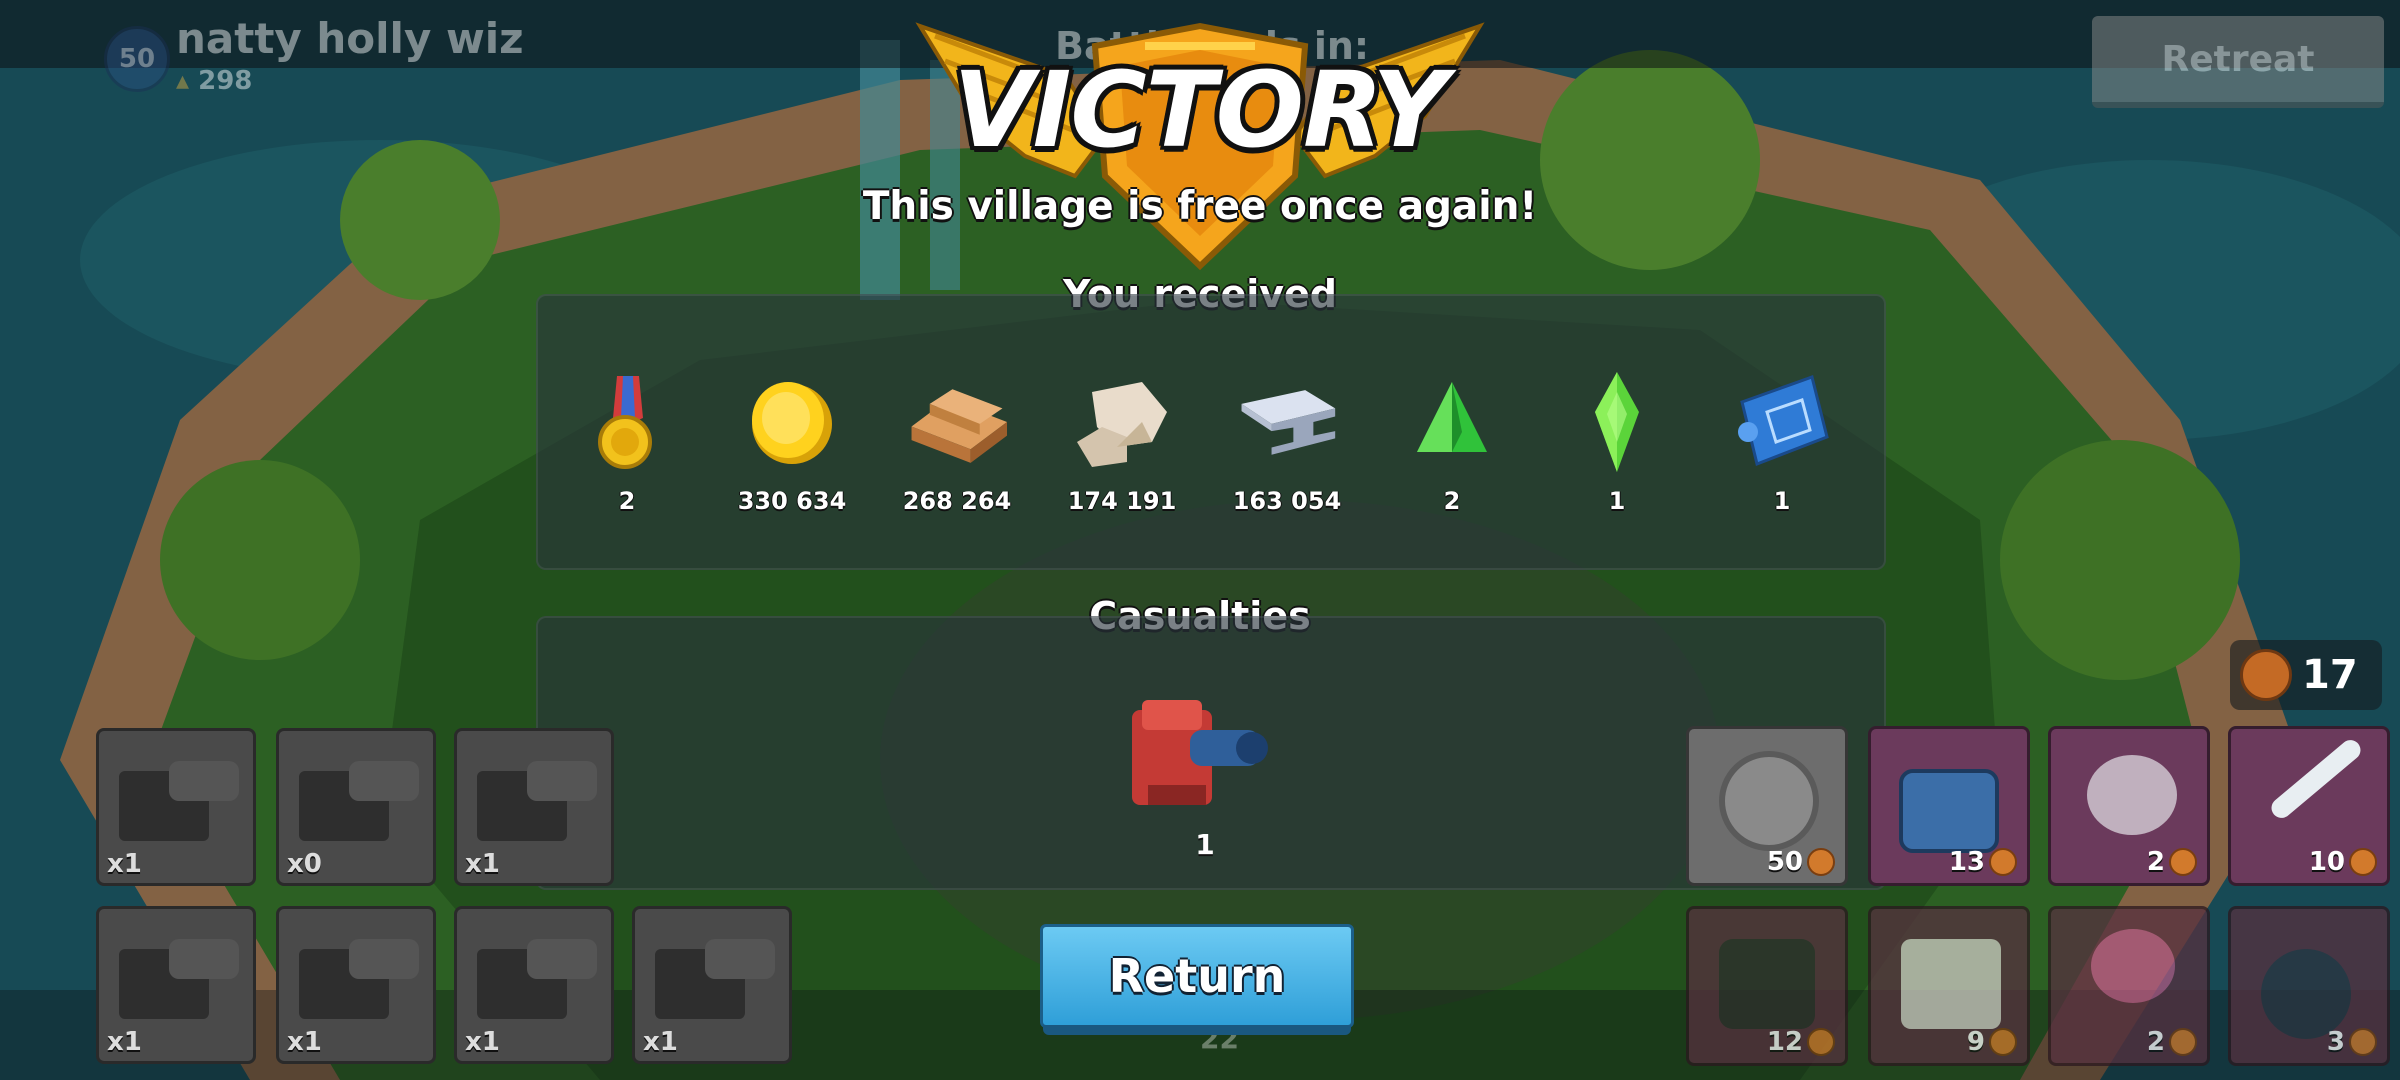 Image resolution: width=2400 pixels, height=1080 pixels. I want to click on gunboat-energy: 17, so click(2306, 675).